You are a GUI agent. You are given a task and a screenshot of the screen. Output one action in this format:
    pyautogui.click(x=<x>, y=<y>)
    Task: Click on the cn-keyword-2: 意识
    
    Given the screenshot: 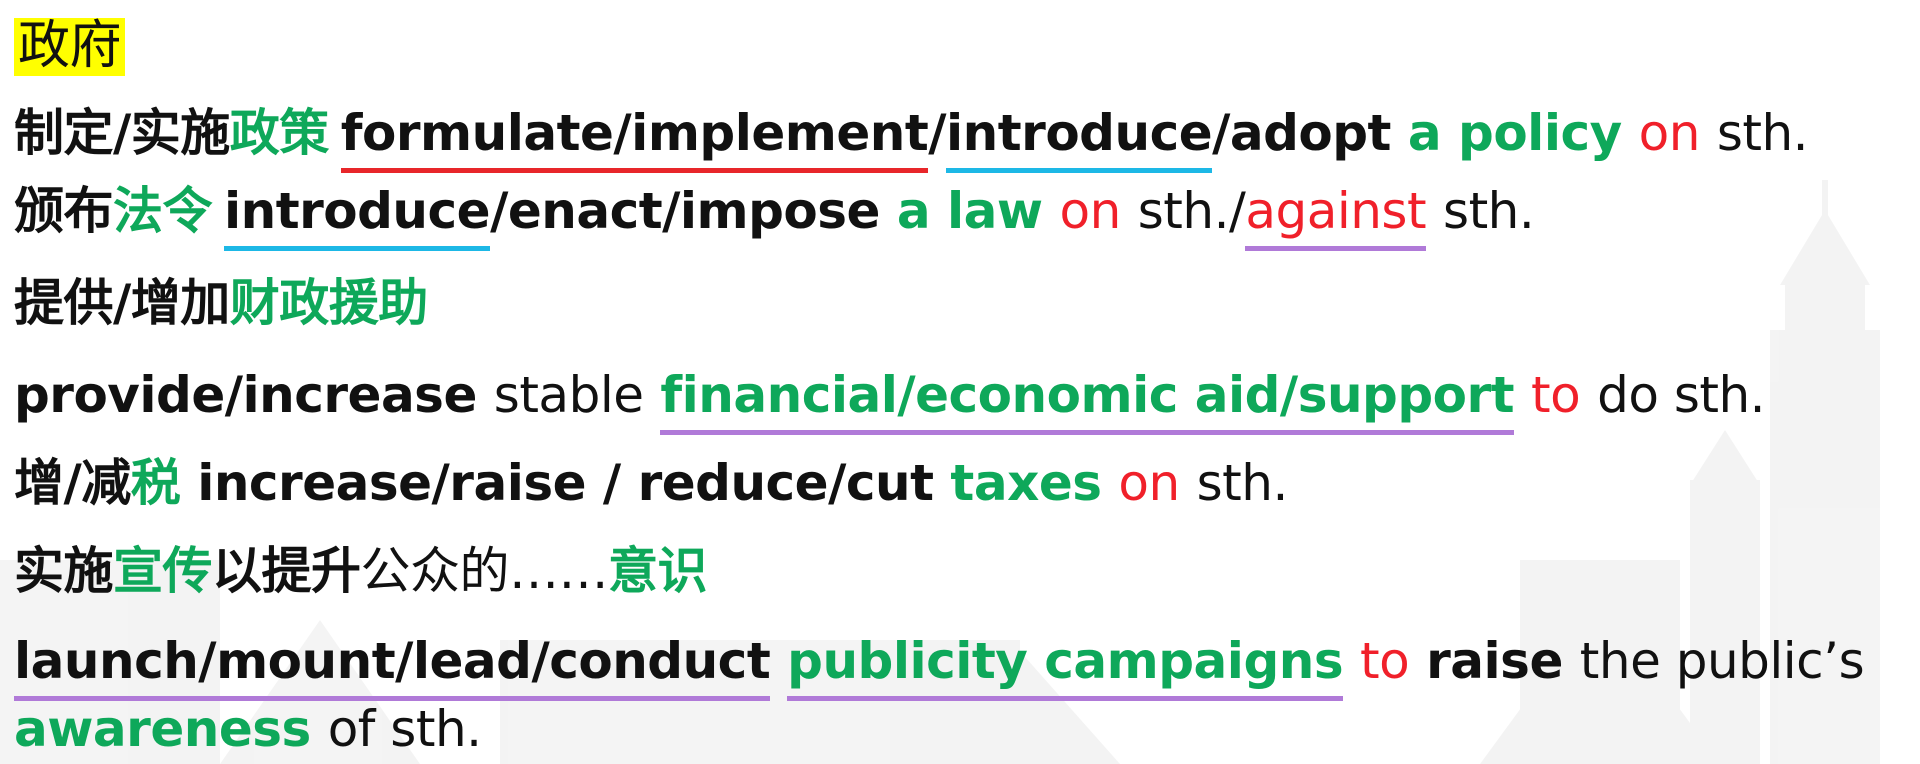 What is the action you would take?
    pyautogui.click(x=658, y=571)
    